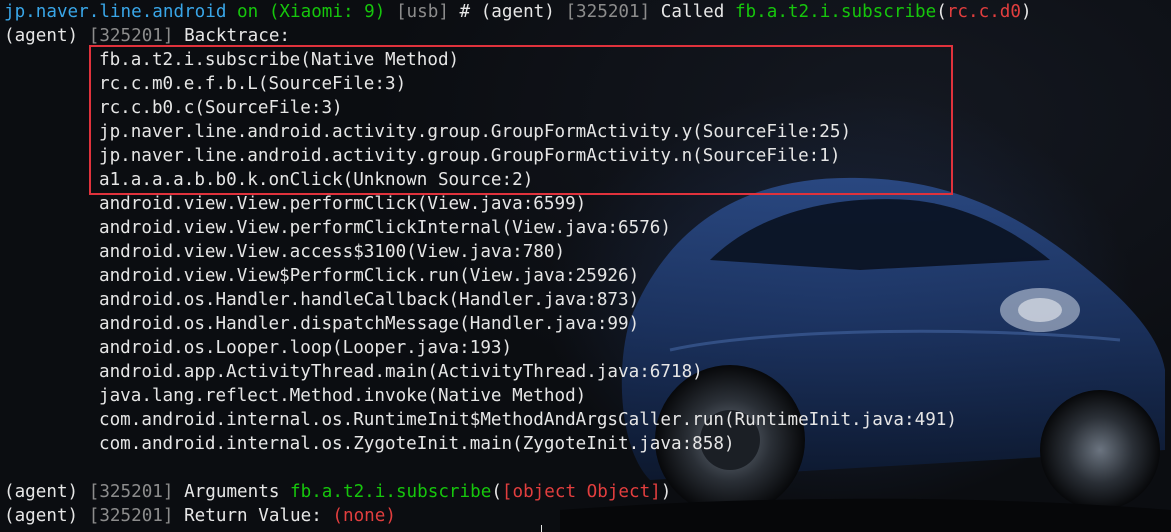 The height and width of the screenshot is (532, 1171). I want to click on text-cursor, so click(541, 528).